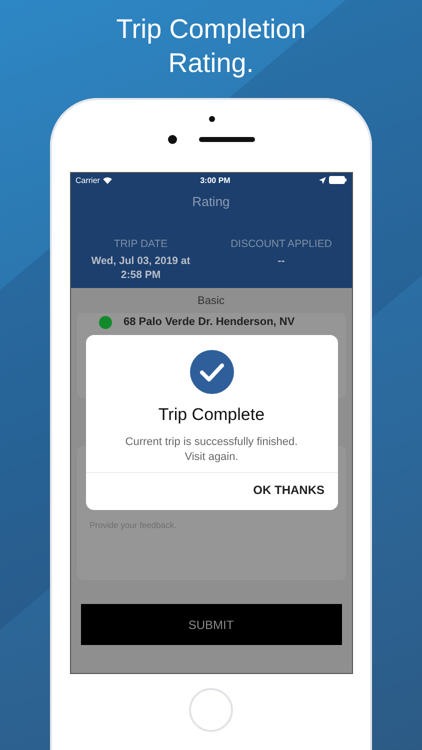 This screenshot has height=750, width=422. What do you see at coordinates (211, 46) in the screenshot?
I see `headline: Trip Completion Rating.` at bounding box center [211, 46].